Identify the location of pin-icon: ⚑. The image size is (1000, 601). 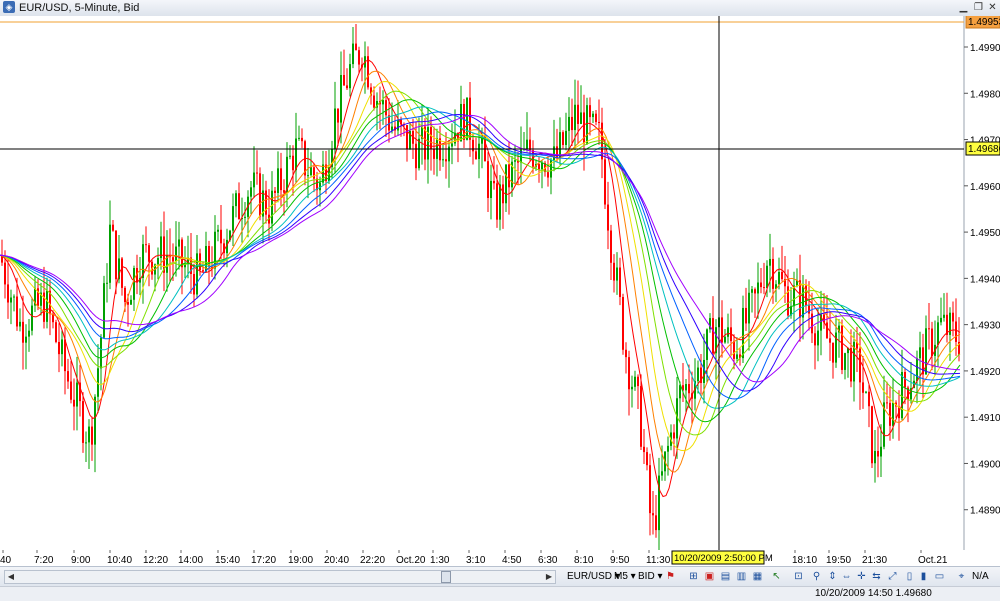
(670, 576).